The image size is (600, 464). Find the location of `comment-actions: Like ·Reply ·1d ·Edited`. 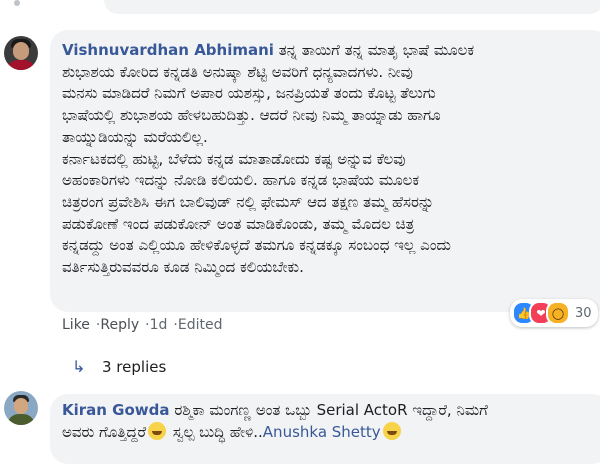

comment-actions: Like ·Reply ·1d ·Edited is located at coordinates (142, 325).